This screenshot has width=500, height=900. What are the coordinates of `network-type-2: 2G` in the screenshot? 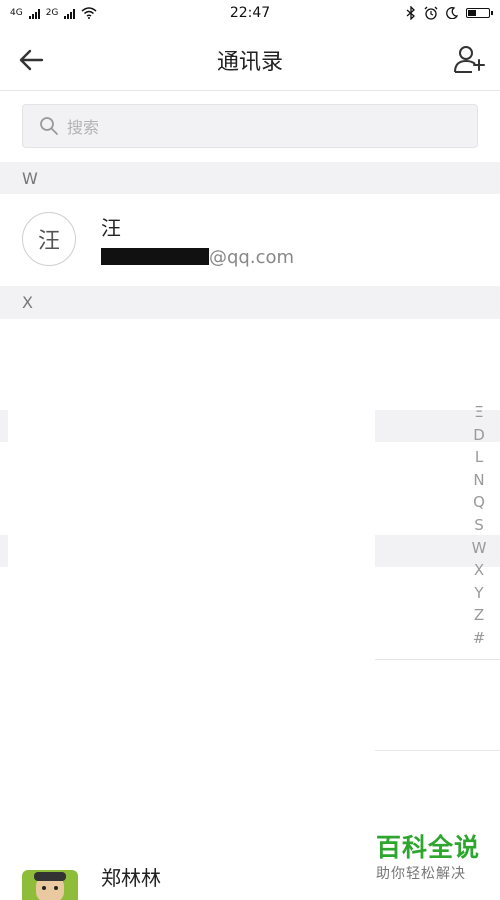 It's located at (52, 12).